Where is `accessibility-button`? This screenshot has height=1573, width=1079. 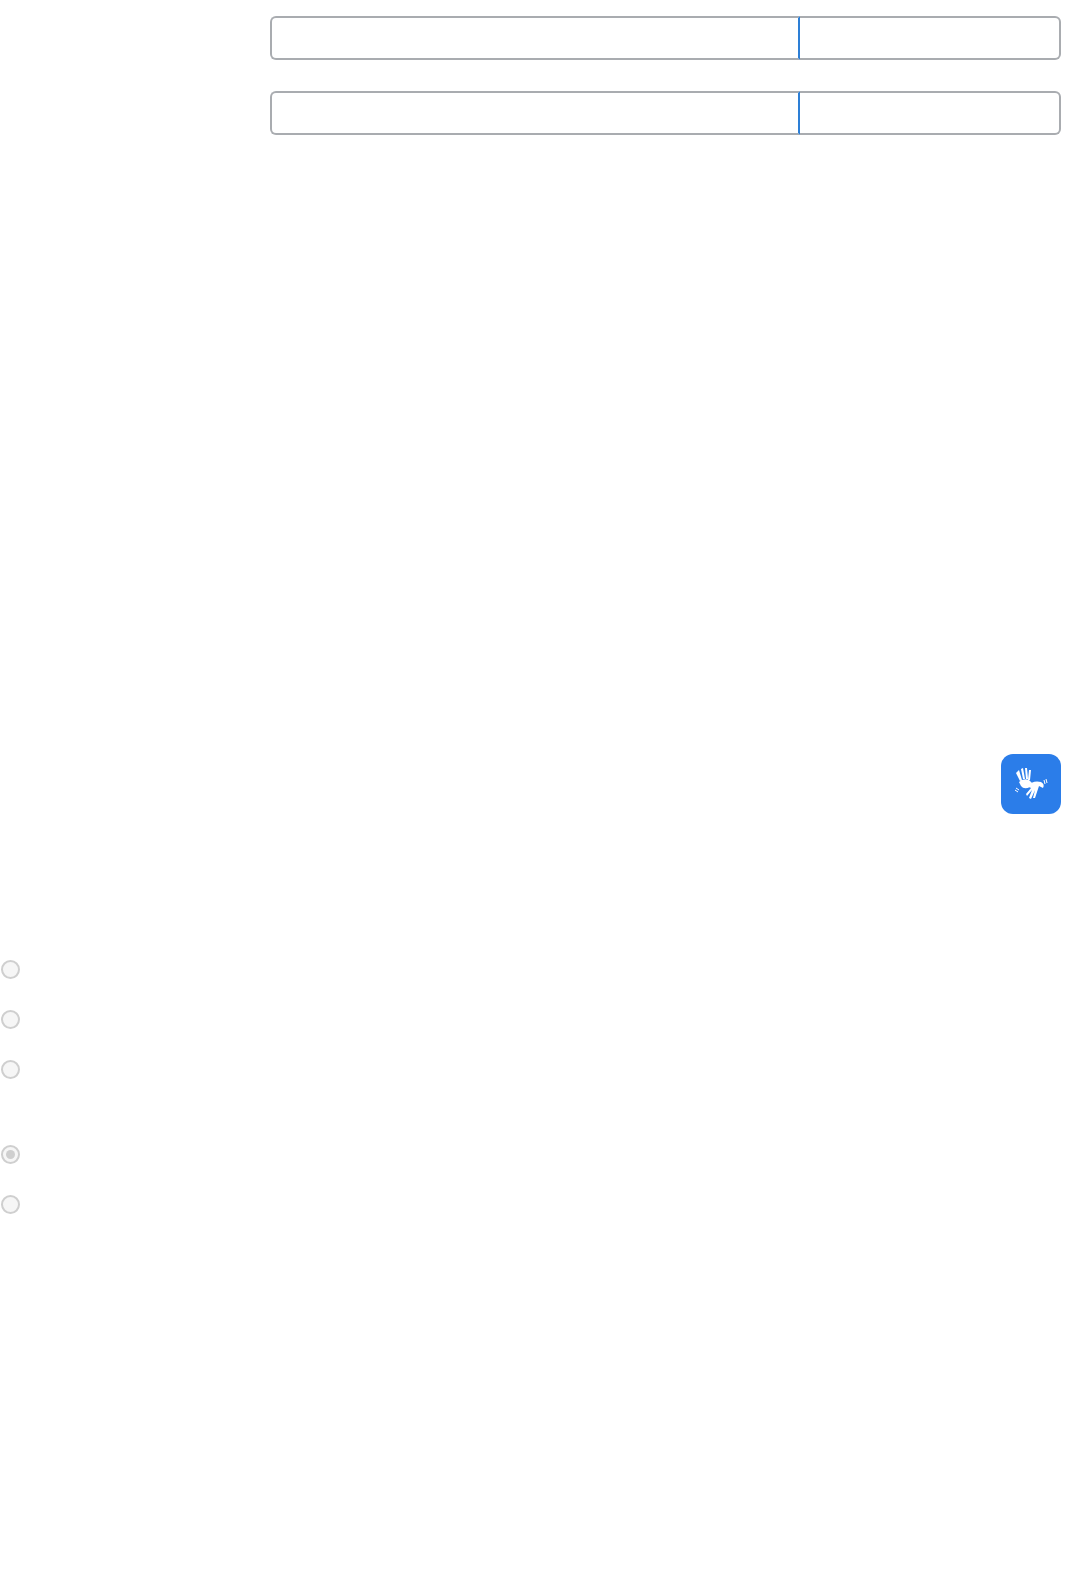 accessibility-button is located at coordinates (1031, 784).